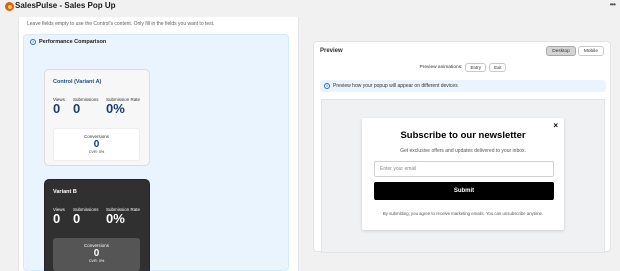  Describe the element at coordinates (77, 82) in the screenshot. I see `control-card-title: Control (Variant A)` at that location.